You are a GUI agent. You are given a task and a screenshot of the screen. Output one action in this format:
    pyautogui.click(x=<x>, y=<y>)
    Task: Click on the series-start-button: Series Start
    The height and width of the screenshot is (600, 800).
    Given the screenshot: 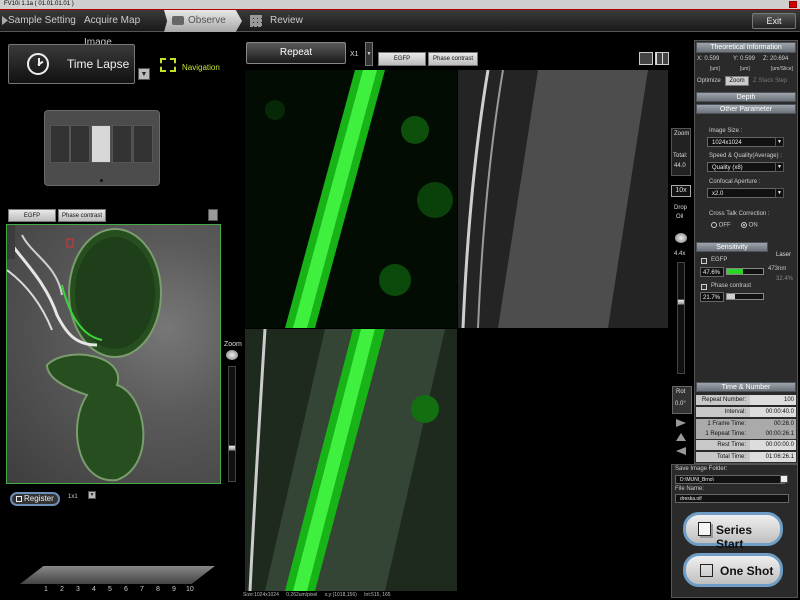 What is the action you would take?
    pyautogui.click(x=733, y=531)
    